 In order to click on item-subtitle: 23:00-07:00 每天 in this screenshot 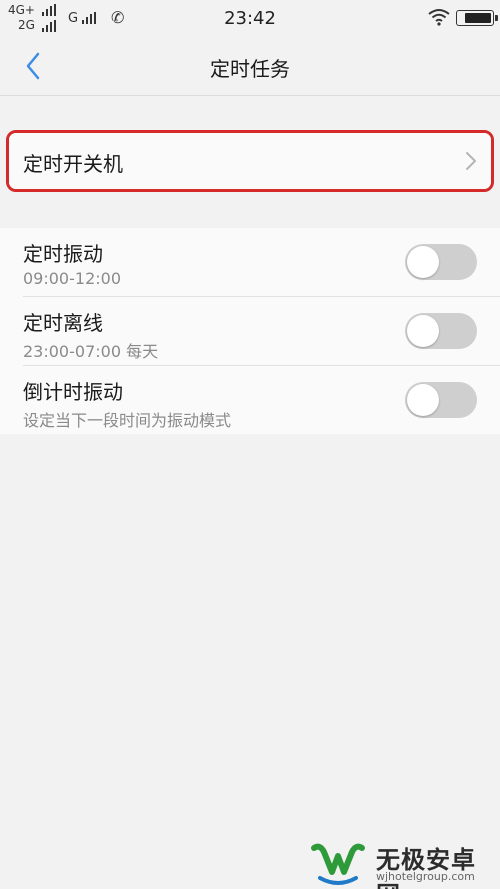, I will do `click(91, 351)`.